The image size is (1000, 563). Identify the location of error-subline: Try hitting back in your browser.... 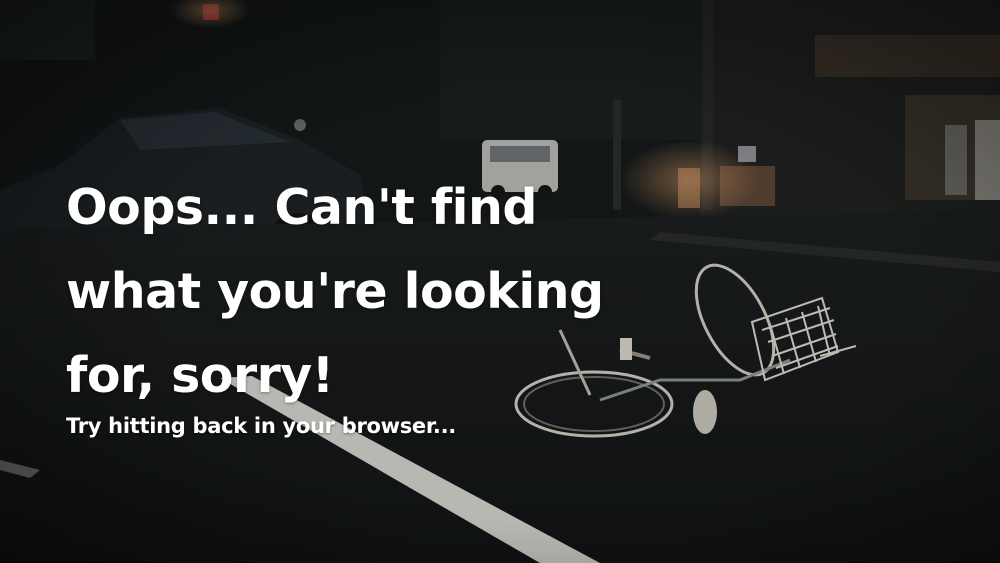
(261, 426).